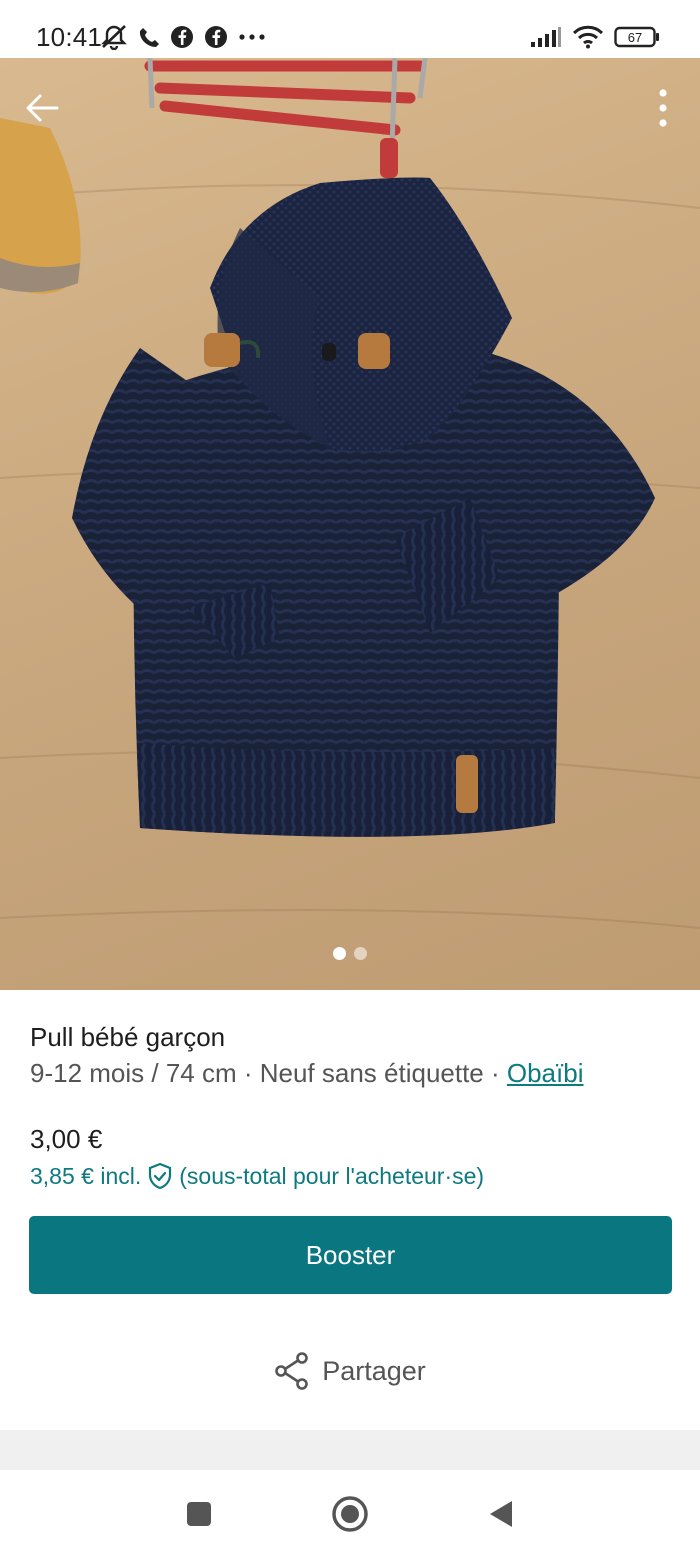 The width and height of the screenshot is (700, 1556). I want to click on back-nav-button, so click(501, 1514).